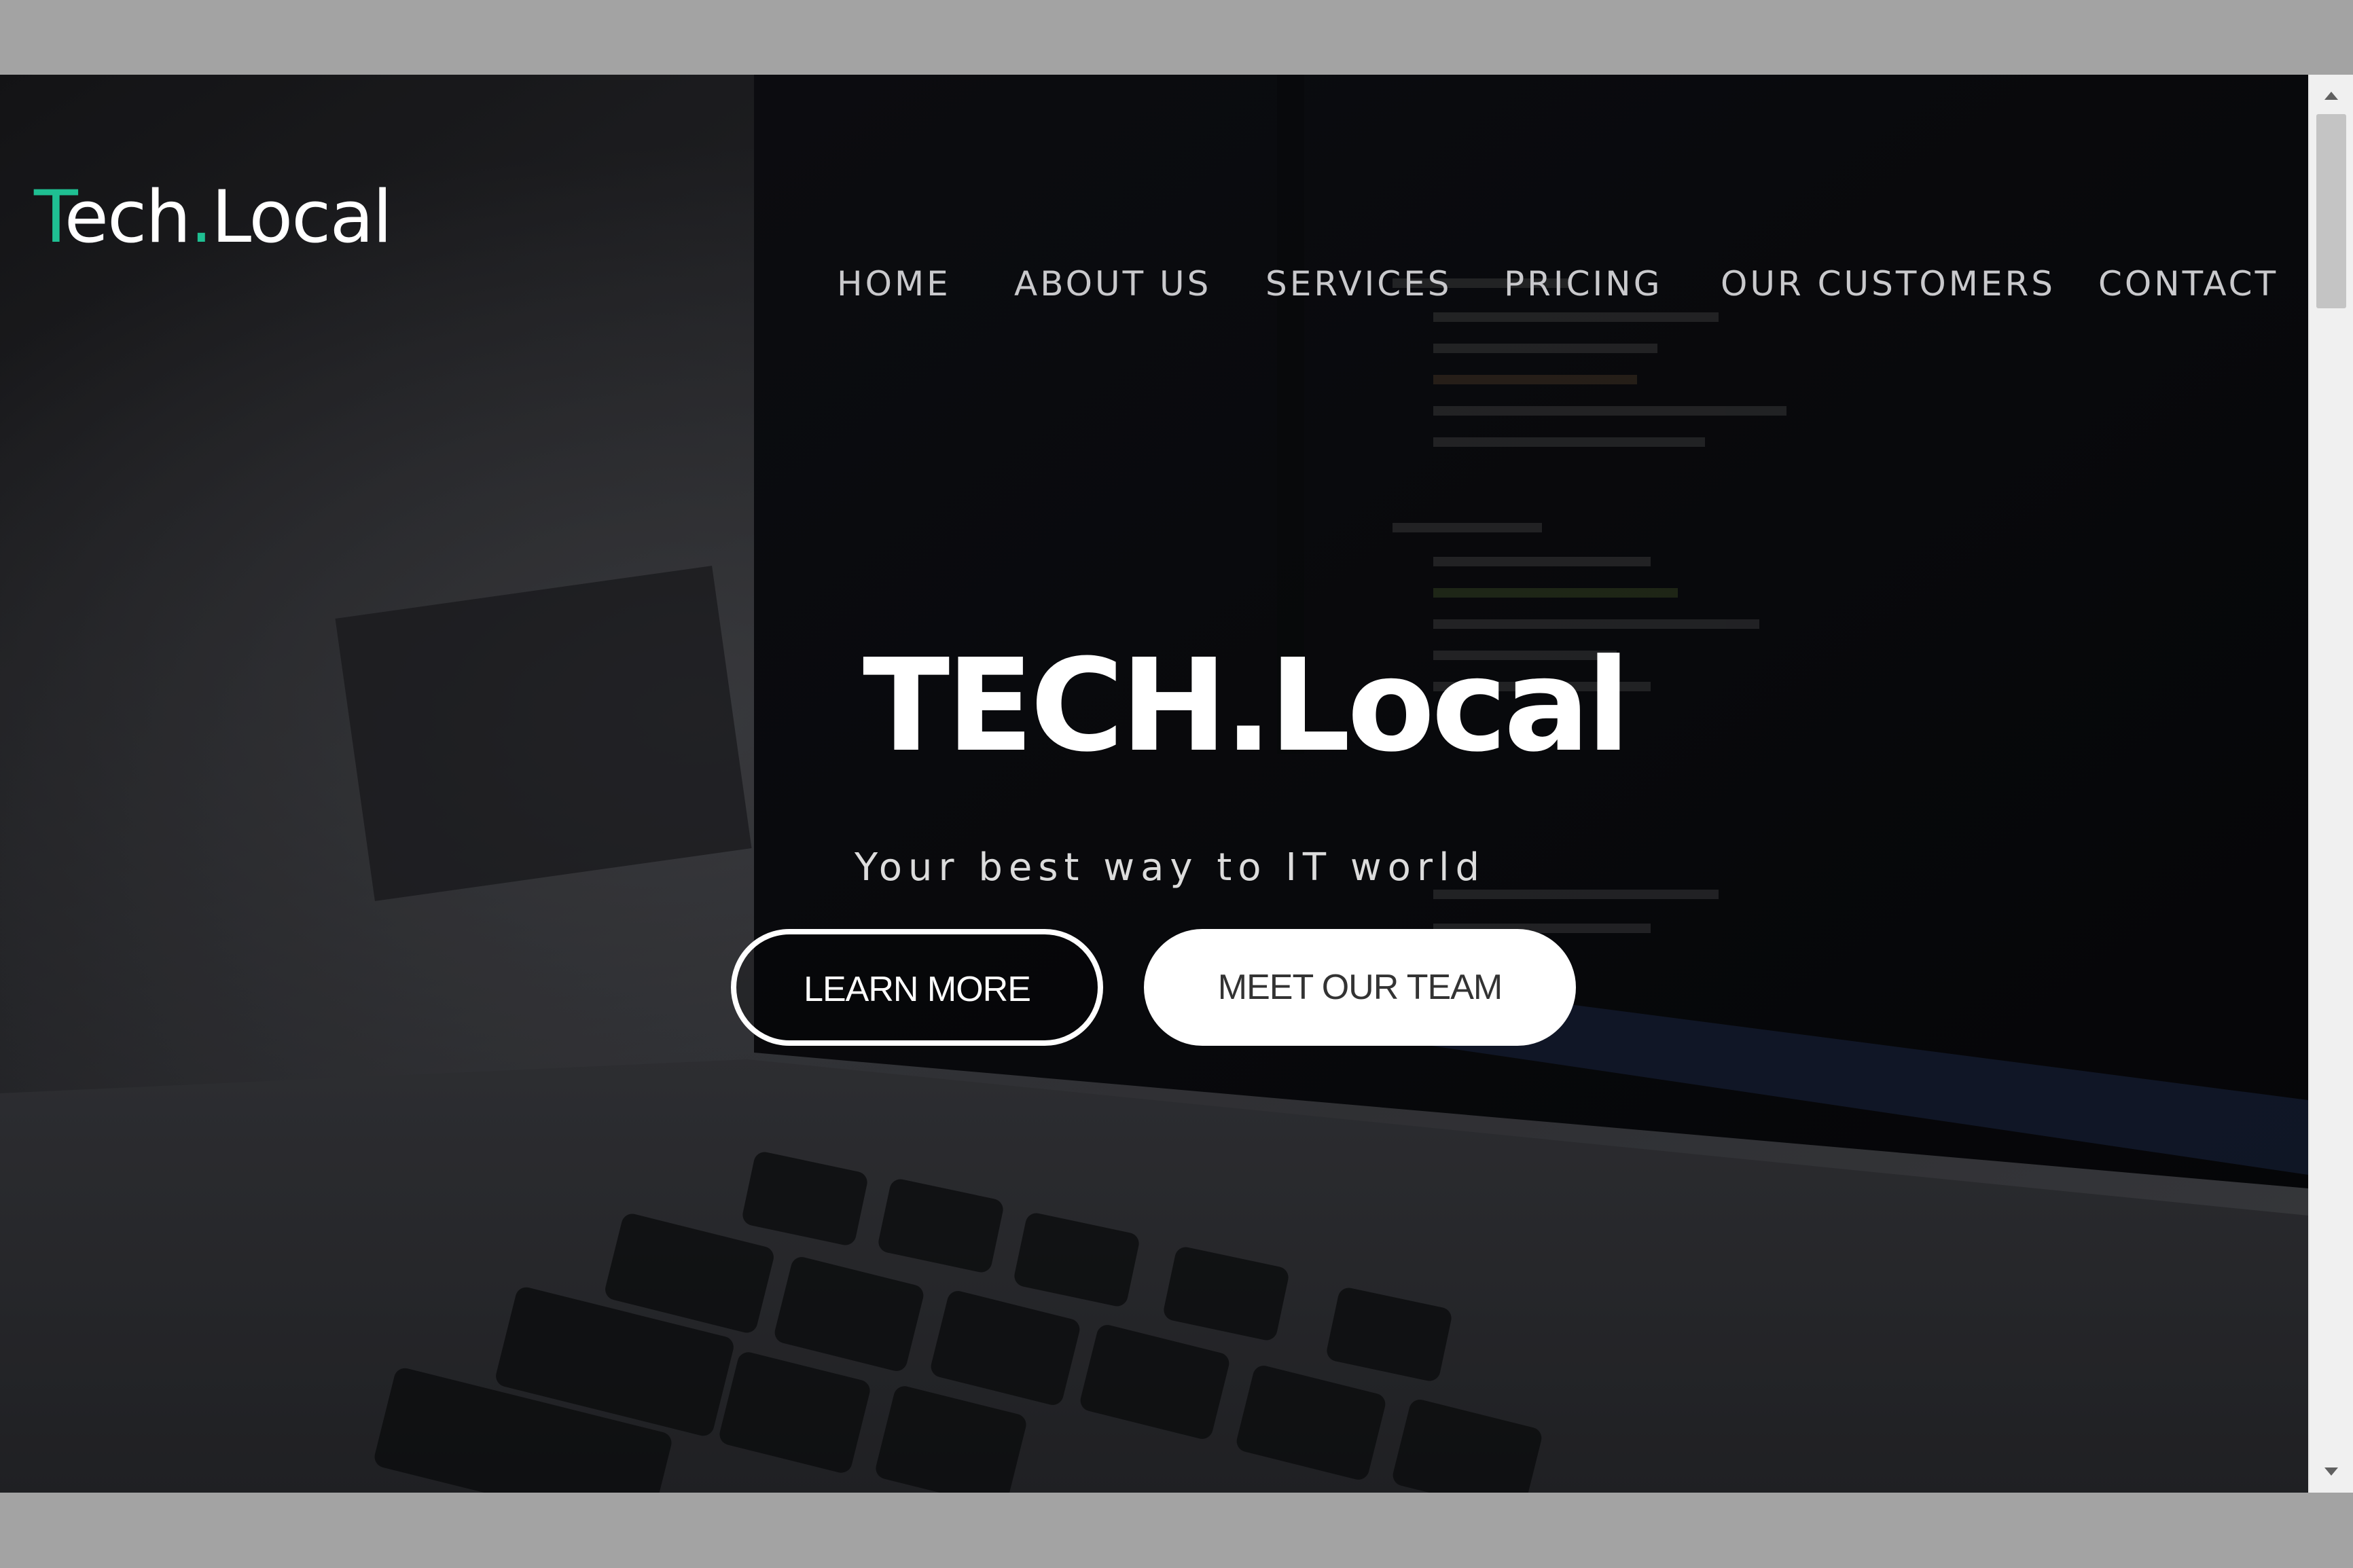  I want to click on triangle-down-icon, so click(2331, 1472).